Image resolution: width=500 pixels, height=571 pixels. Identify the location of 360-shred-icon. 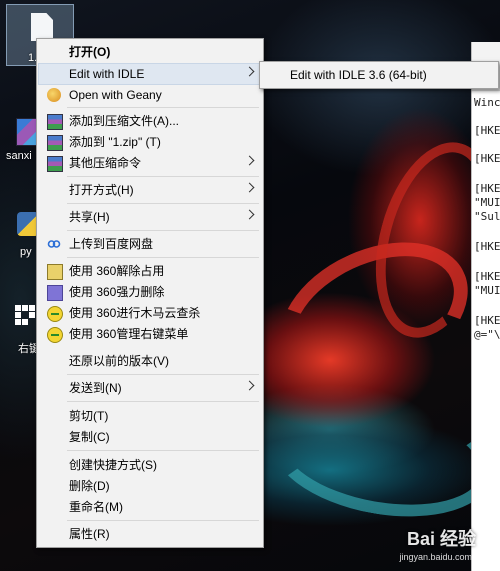
(55, 293).